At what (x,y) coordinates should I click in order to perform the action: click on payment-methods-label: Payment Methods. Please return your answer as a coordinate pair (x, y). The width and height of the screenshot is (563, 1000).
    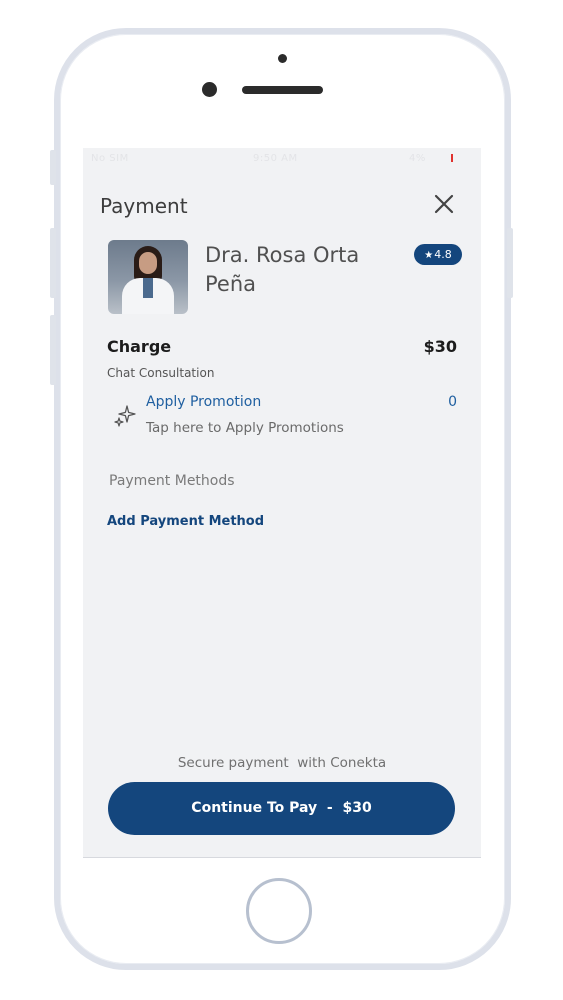
    Looking at the image, I should click on (172, 481).